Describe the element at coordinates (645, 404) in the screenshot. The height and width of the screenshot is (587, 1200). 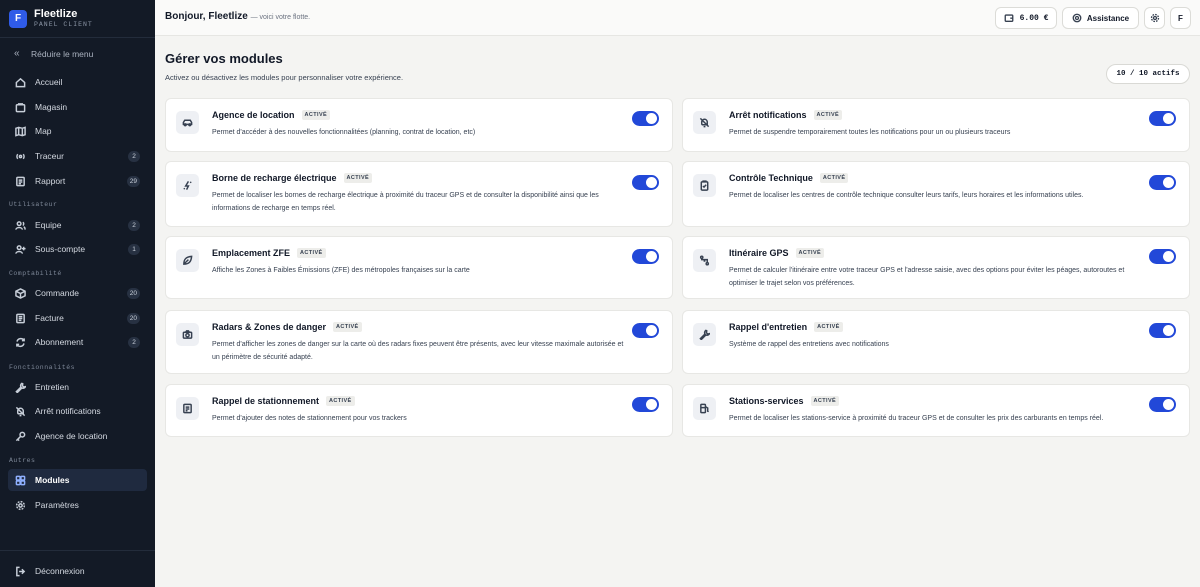
I see `module-toggle-rappel-de-stationnement` at that location.